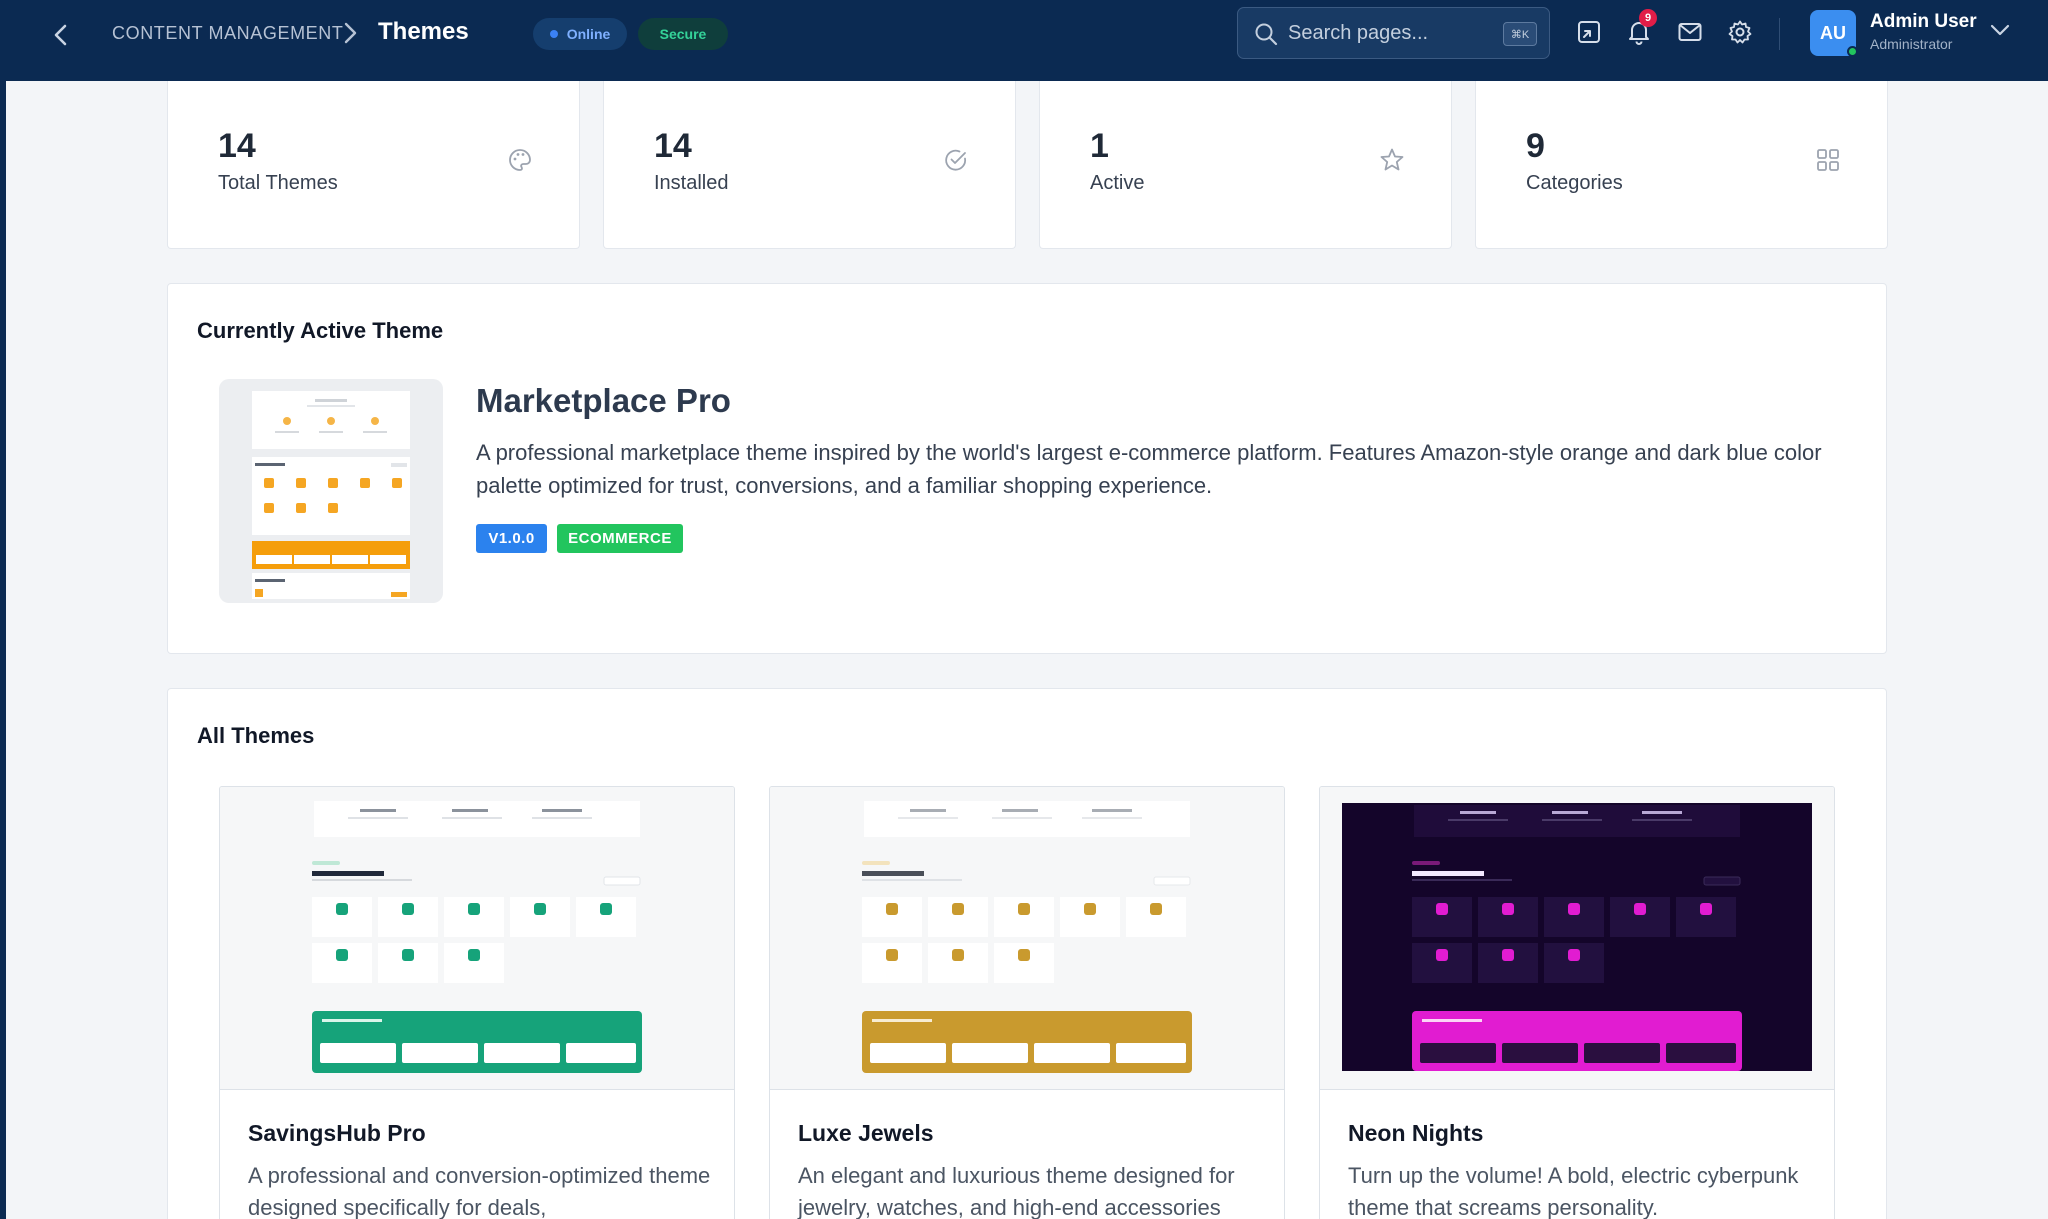 This screenshot has width=2048, height=1219. I want to click on theme-name: Neon Nights, so click(1416, 1133).